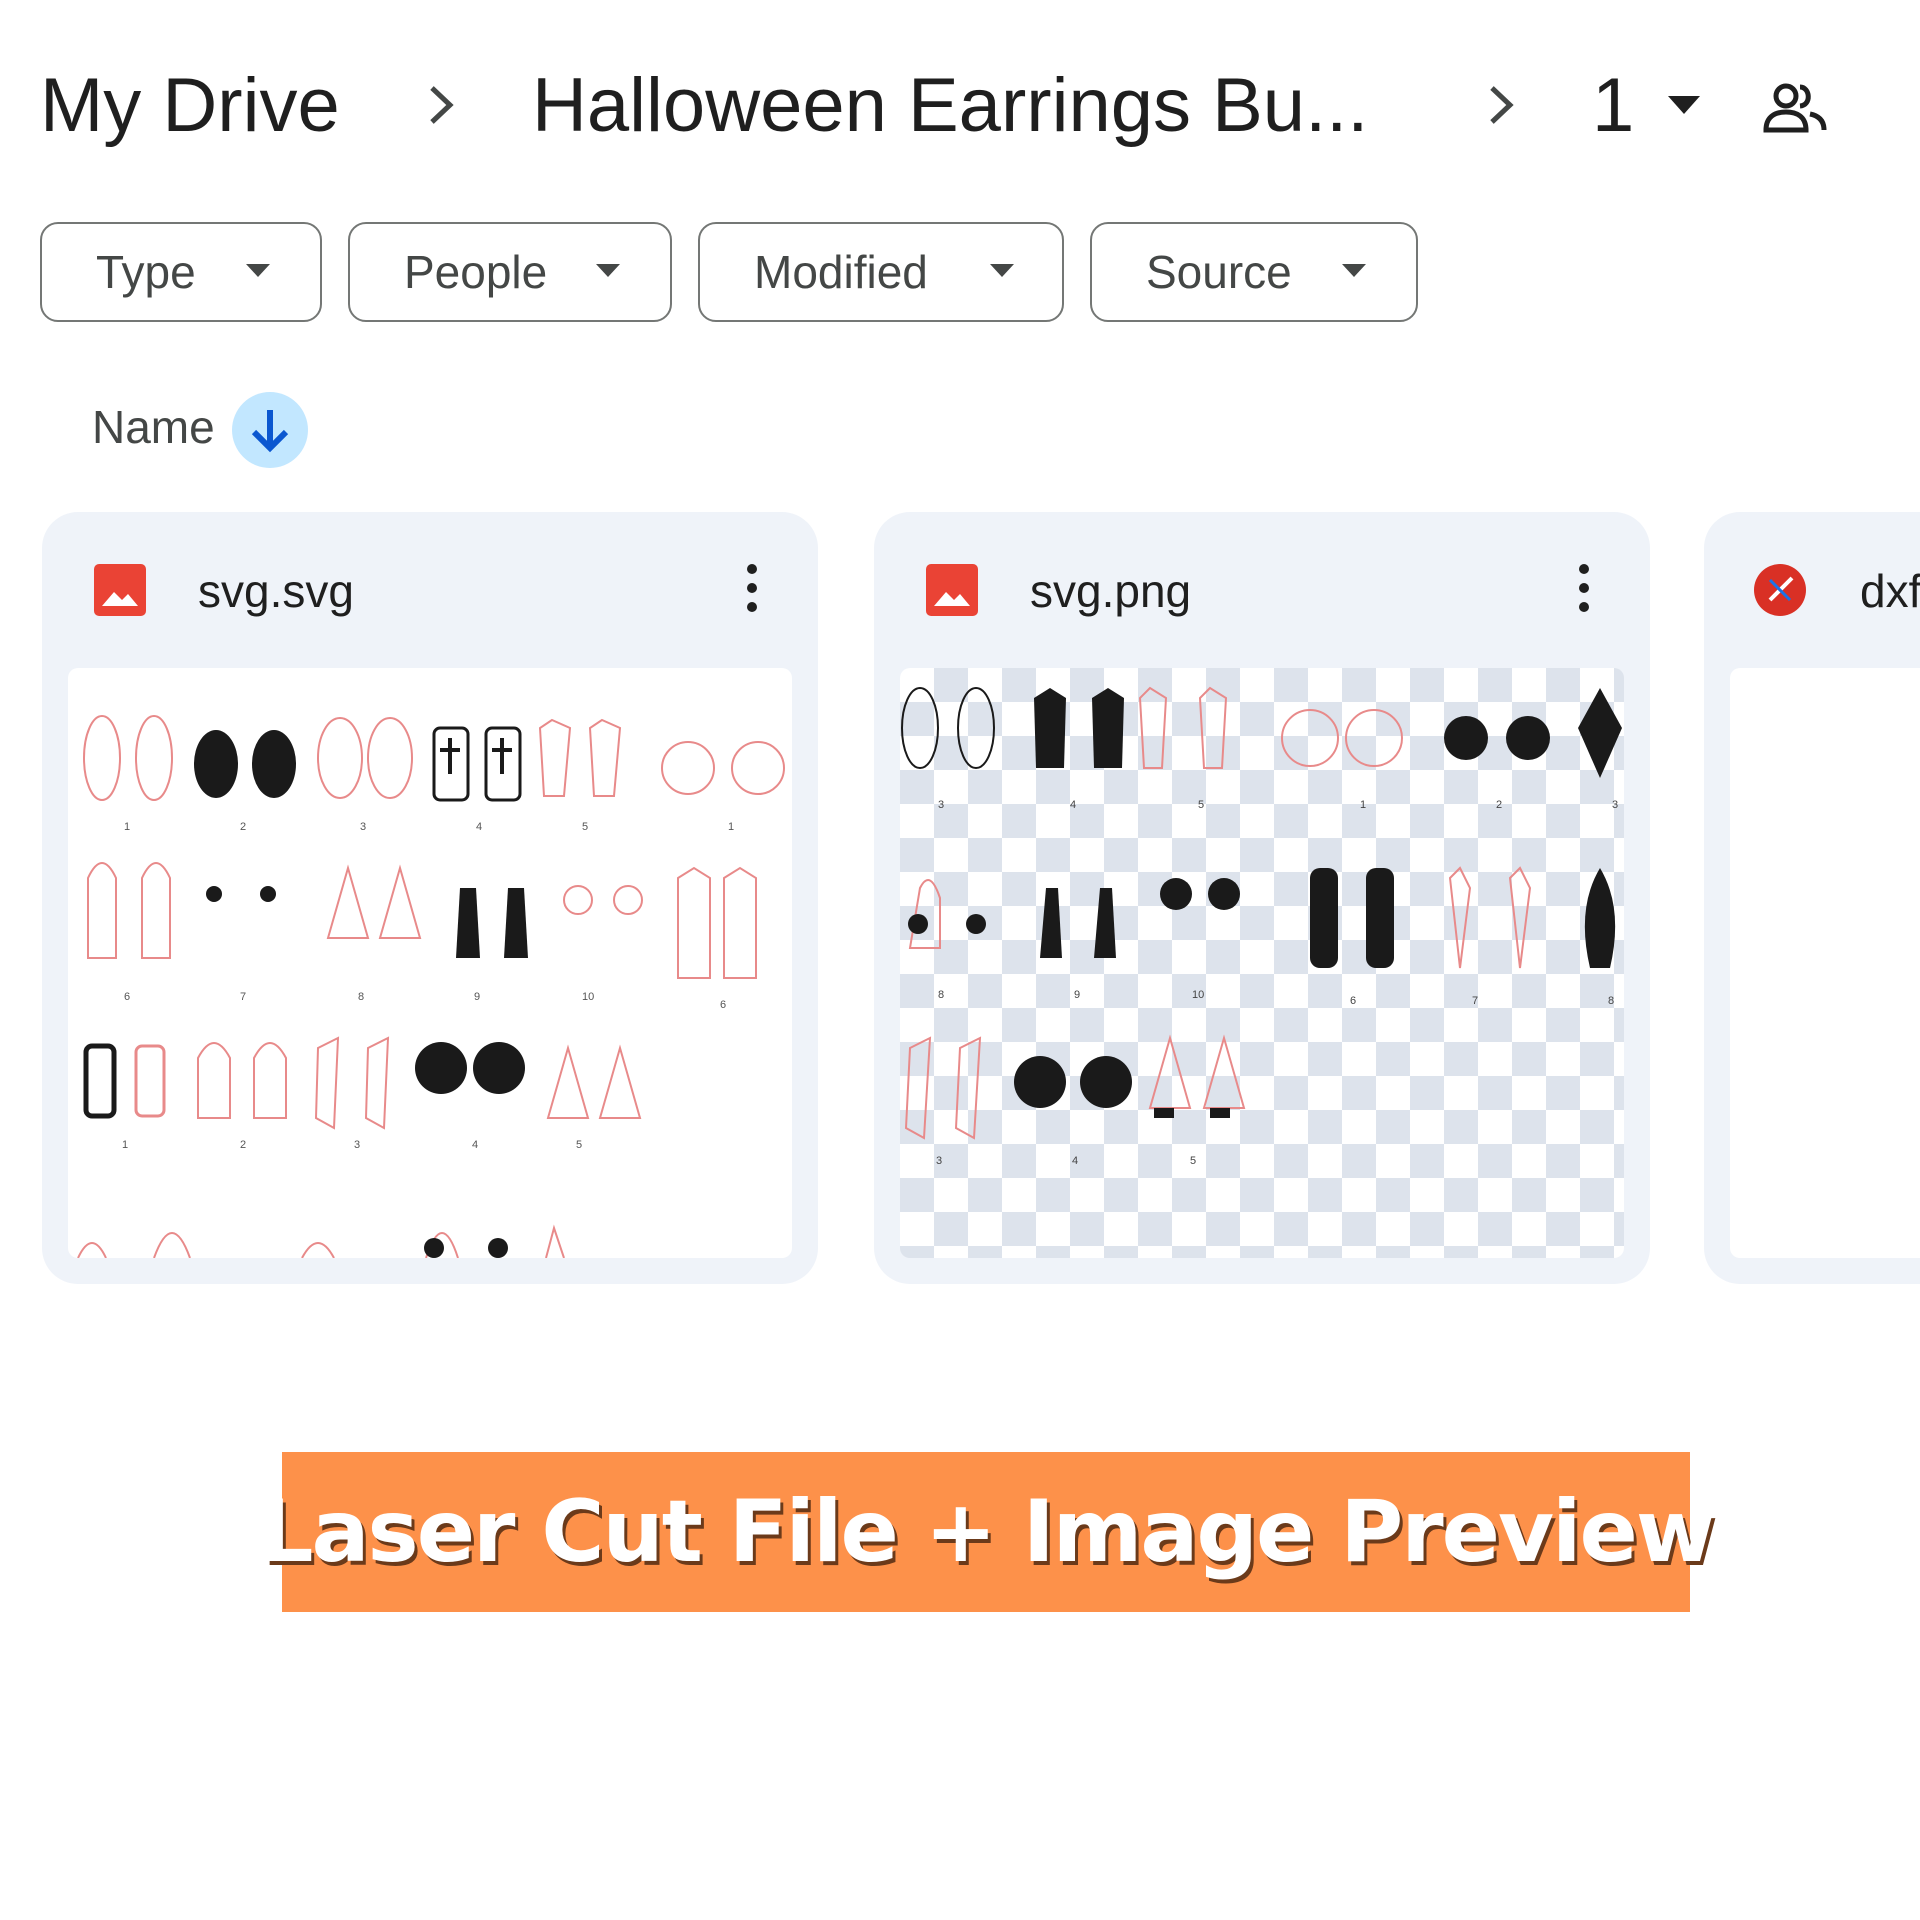  I want to click on file-card: dxf, so click(1812, 898).